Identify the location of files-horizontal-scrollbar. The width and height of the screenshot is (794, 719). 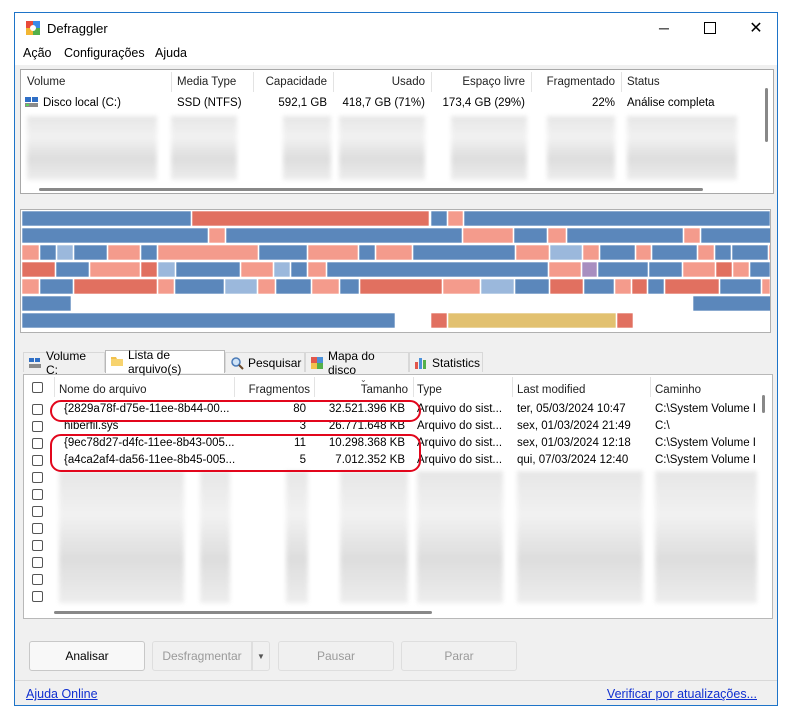
(243, 612).